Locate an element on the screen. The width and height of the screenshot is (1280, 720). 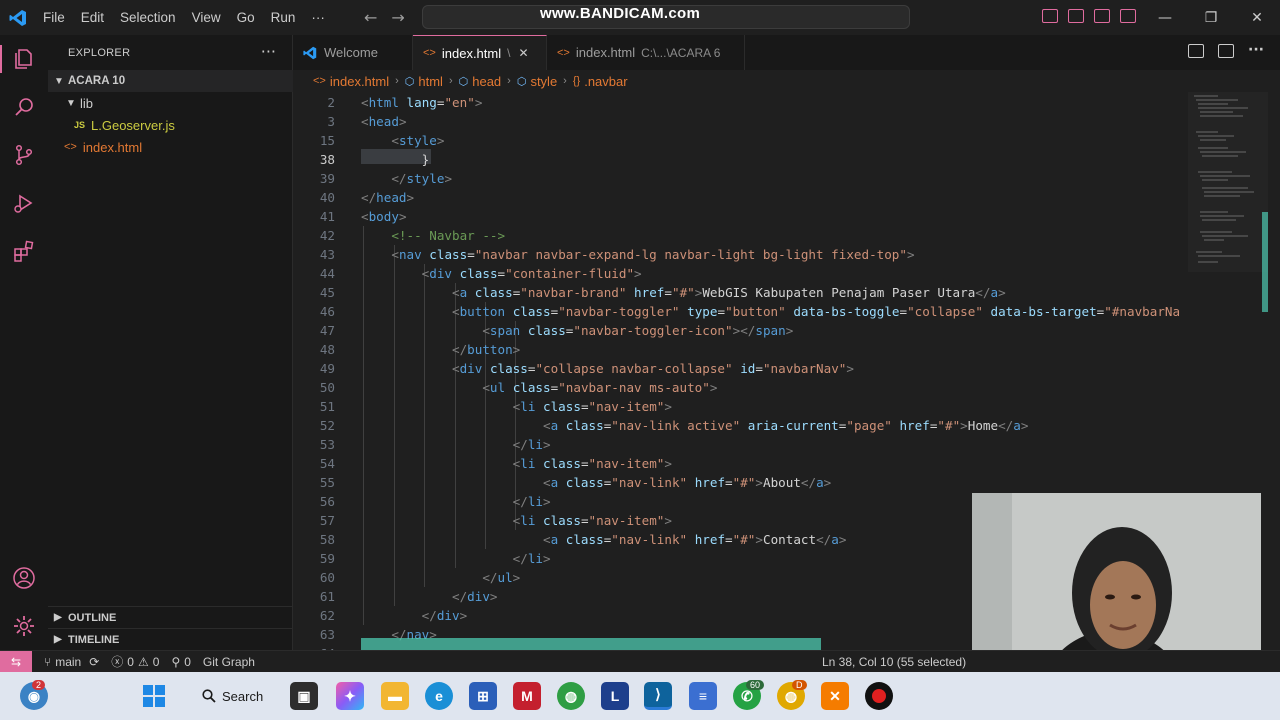
branch-indicator: ⑂ main ⟳ is located at coordinates (71, 662).